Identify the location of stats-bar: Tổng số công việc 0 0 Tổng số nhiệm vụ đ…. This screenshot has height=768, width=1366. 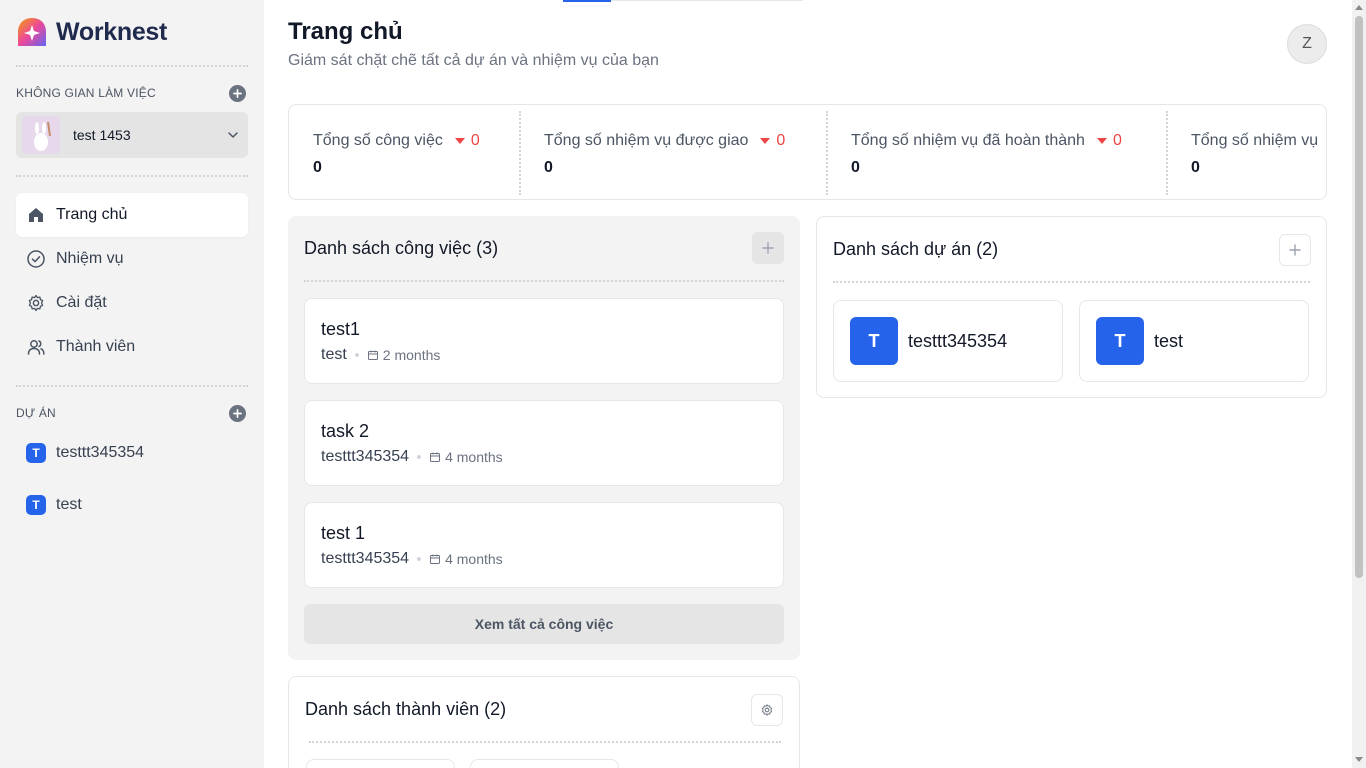
(807, 152).